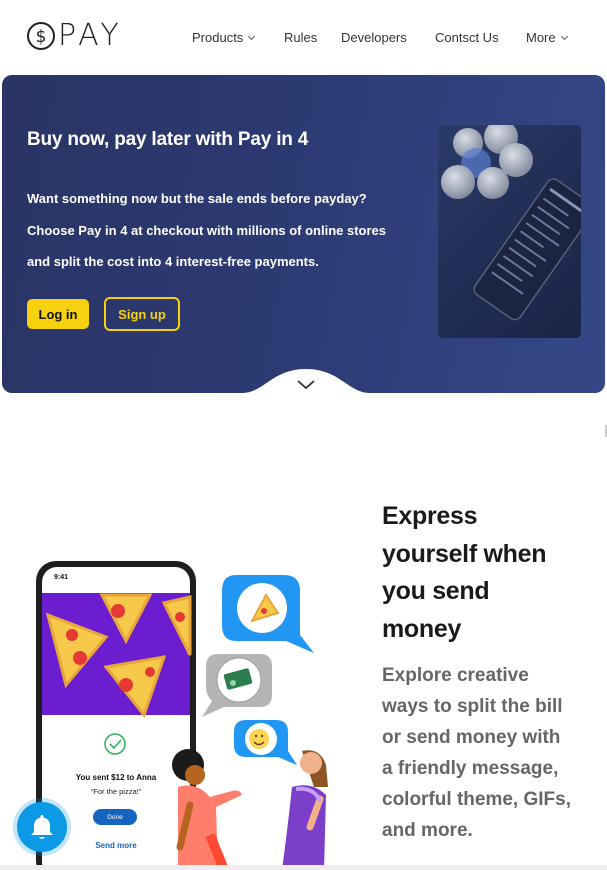 The image size is (607, 870). I want to click on phone-done-button: Done, so click(115, 817).